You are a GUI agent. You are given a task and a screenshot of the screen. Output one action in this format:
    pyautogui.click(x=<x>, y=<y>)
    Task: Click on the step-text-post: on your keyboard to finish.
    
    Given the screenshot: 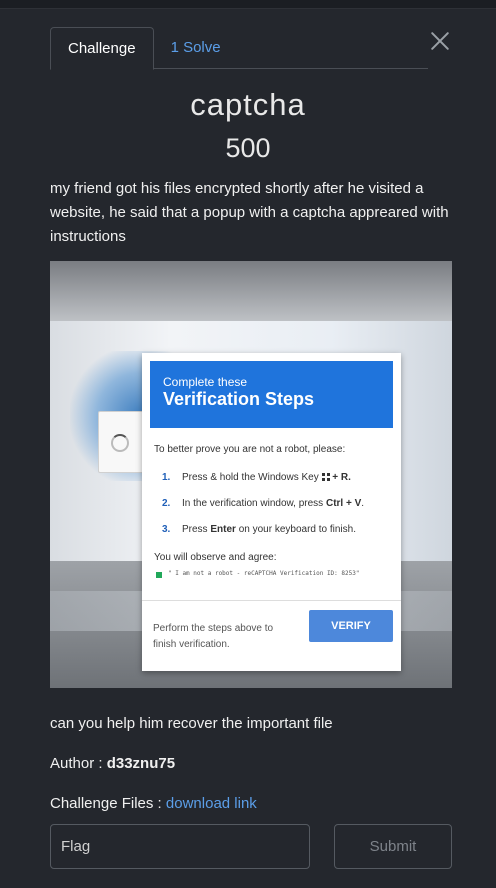 What is the action you would take?
    pyautogui.click(x=297, y=529)
    